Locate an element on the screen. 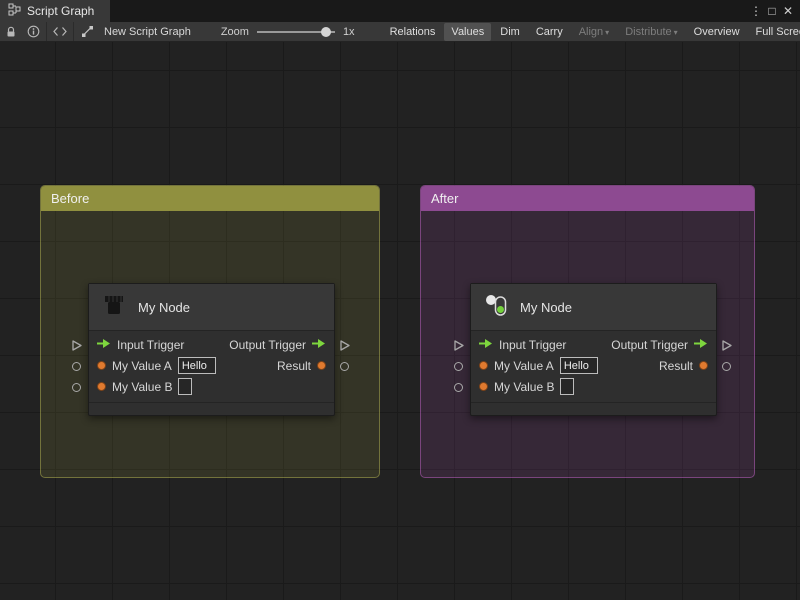 The height and width of the screenshot is (600, 800). zoom-value: 1x is located at coordinates (348, 31).